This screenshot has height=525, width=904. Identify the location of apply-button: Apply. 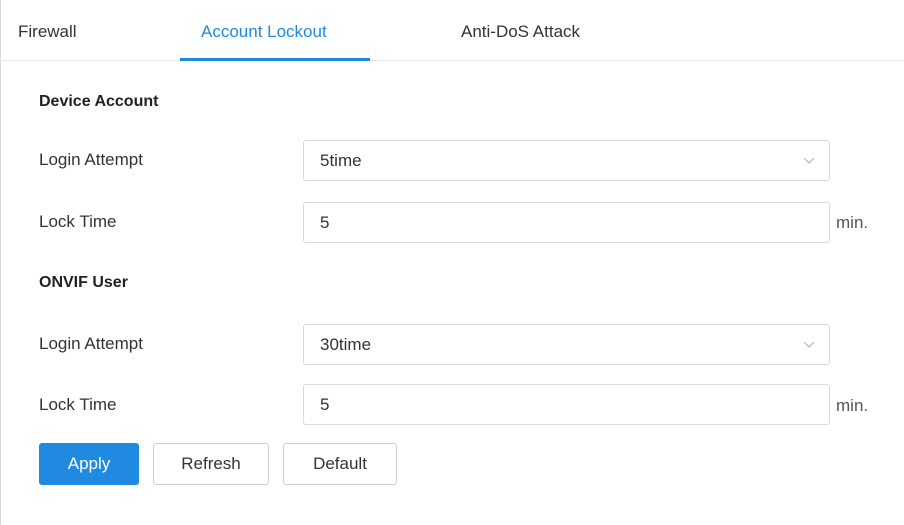
(89, 464).